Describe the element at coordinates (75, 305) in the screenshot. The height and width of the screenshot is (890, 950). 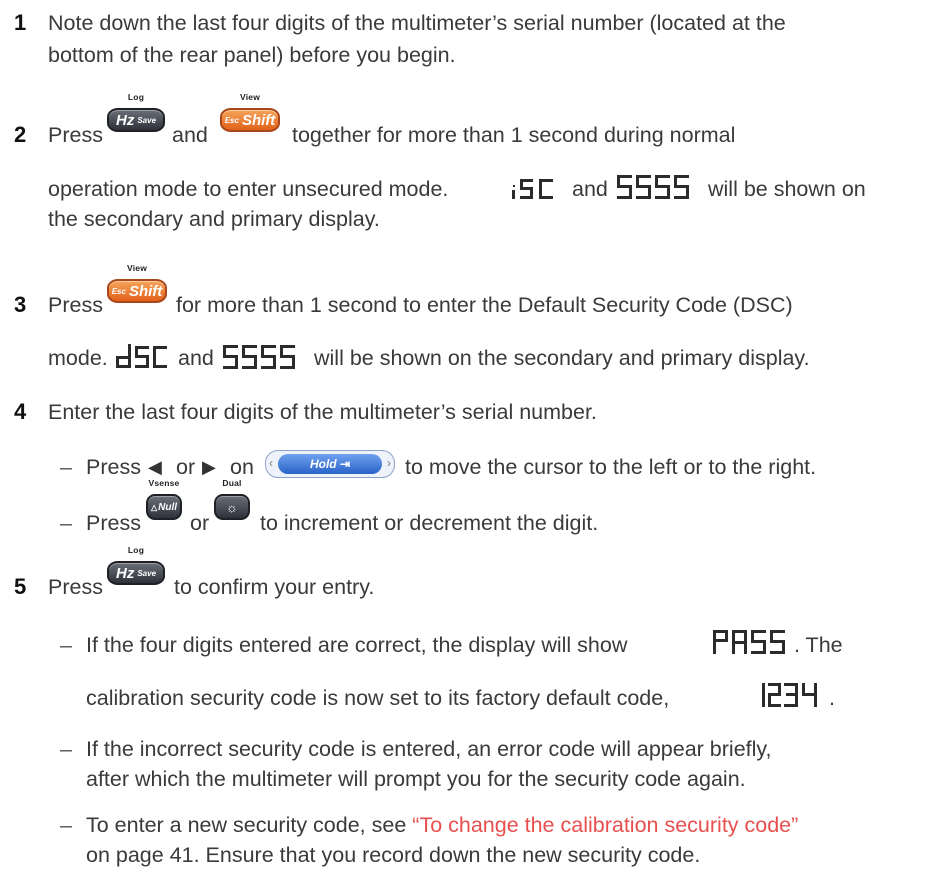
I see `step-3-press: Press` at that location.